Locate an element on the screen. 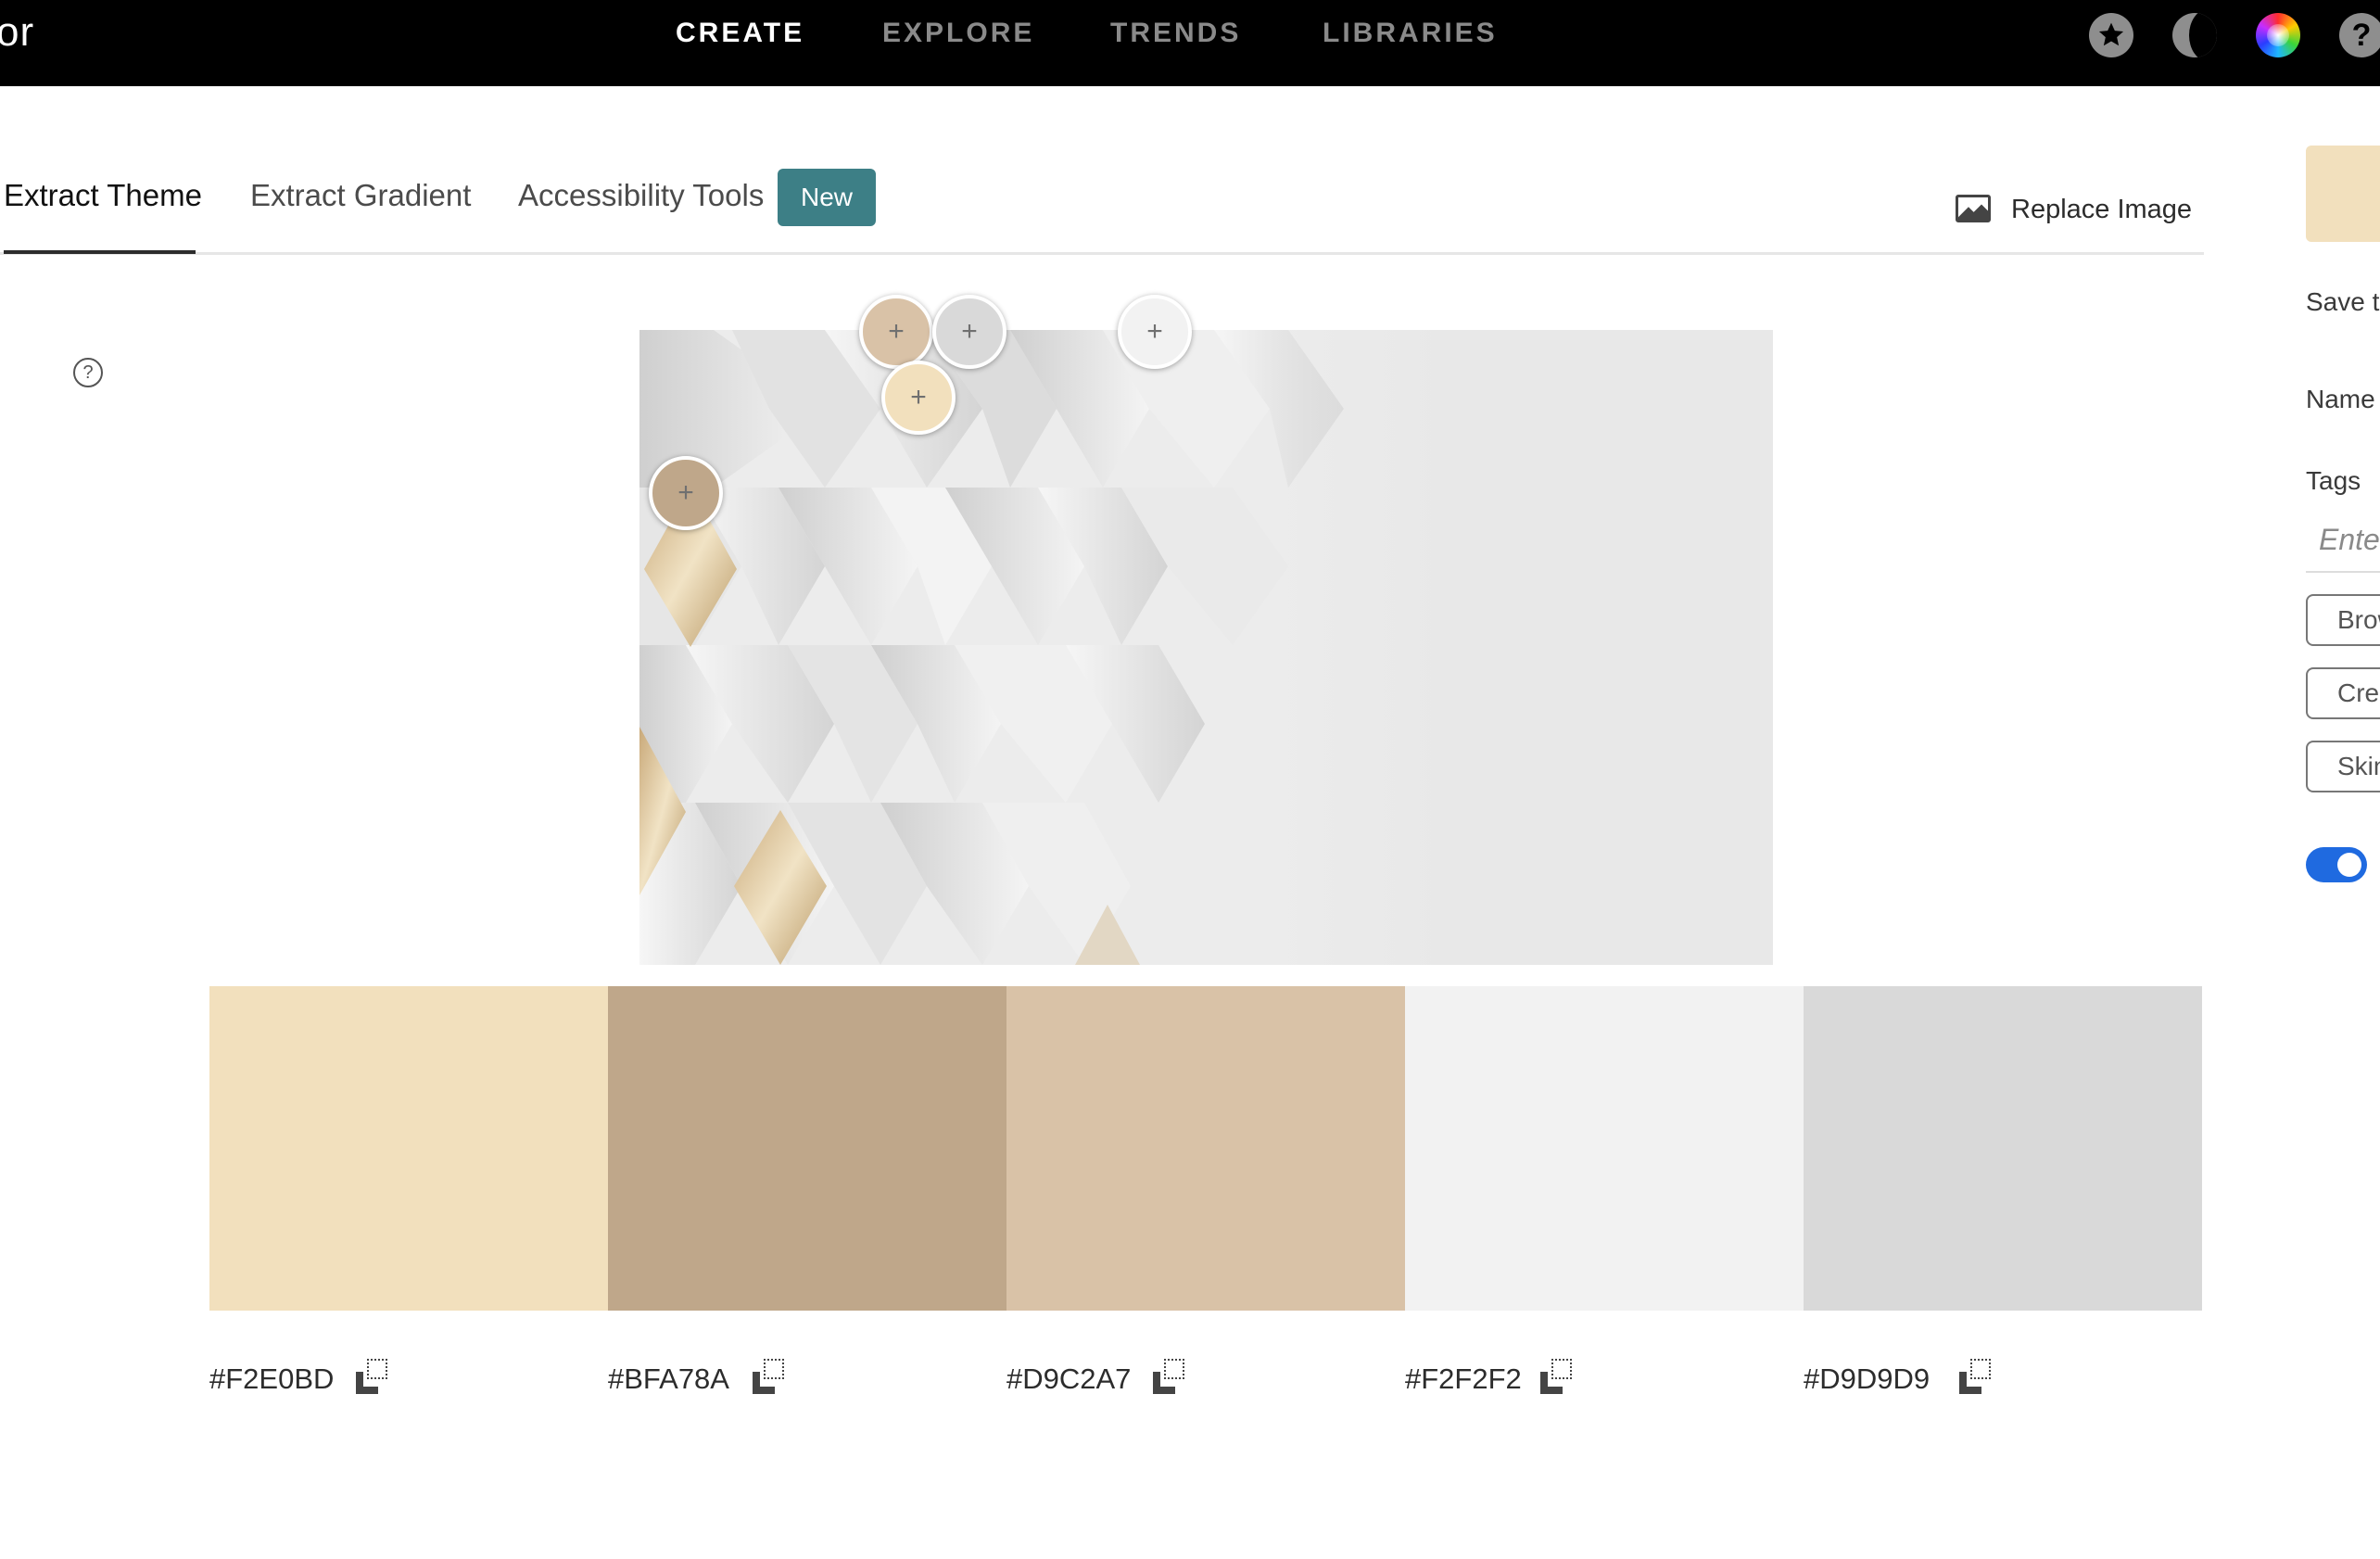  tab-extract-gradient: Extract Gradient is located at coordinates (360, 195).